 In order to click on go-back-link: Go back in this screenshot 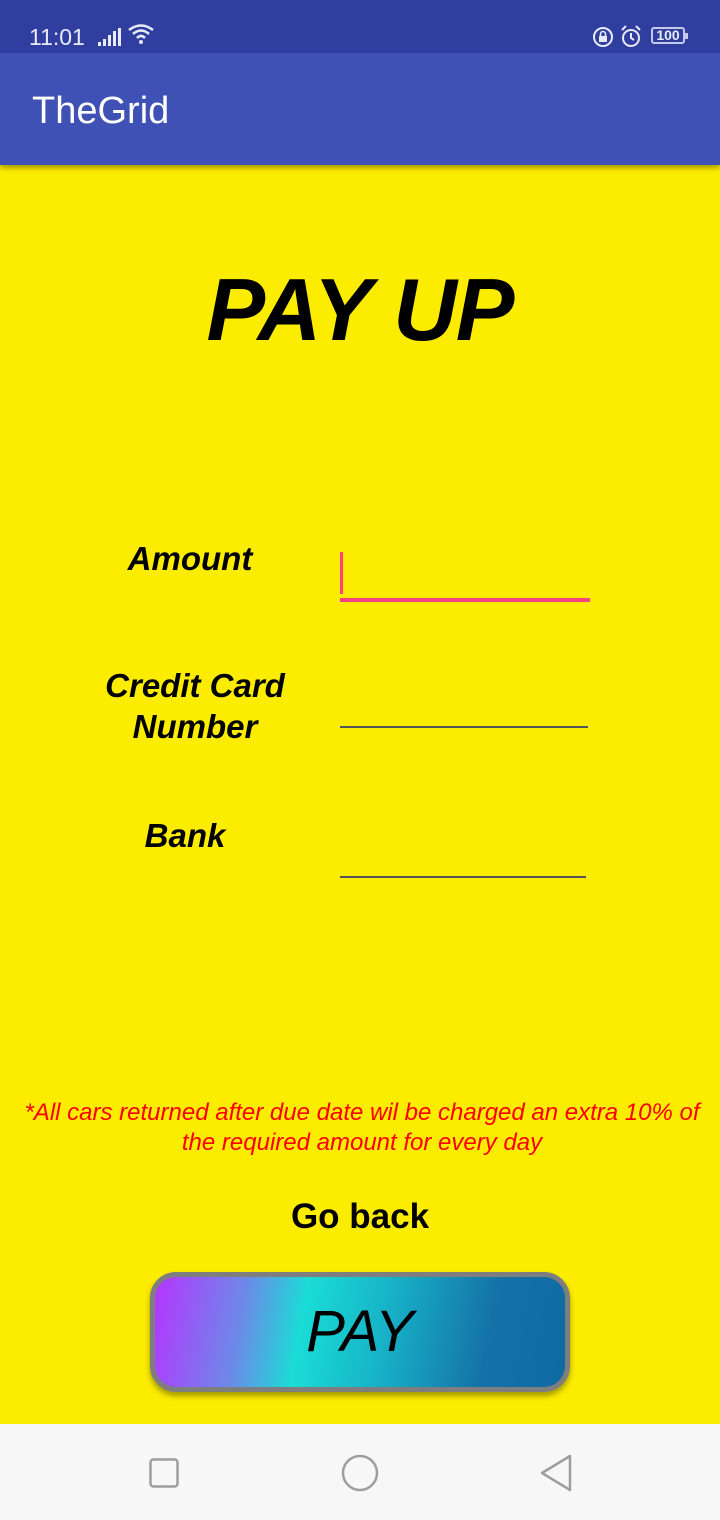, I will do `click(360, 1217)`.